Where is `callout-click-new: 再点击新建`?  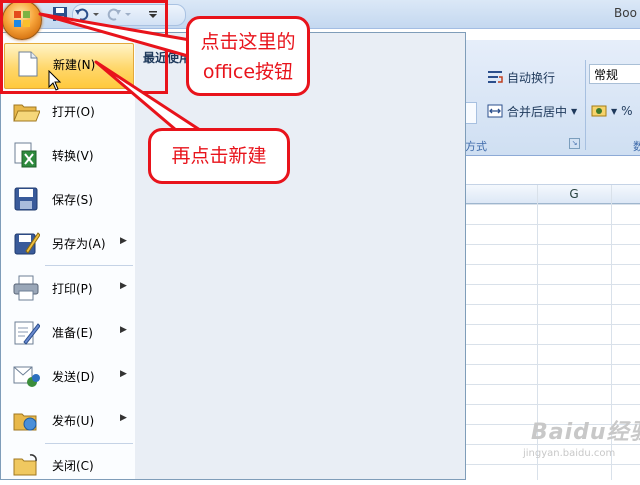 callout-click-new: 再点击新建 is located at coordinates (219, 156).